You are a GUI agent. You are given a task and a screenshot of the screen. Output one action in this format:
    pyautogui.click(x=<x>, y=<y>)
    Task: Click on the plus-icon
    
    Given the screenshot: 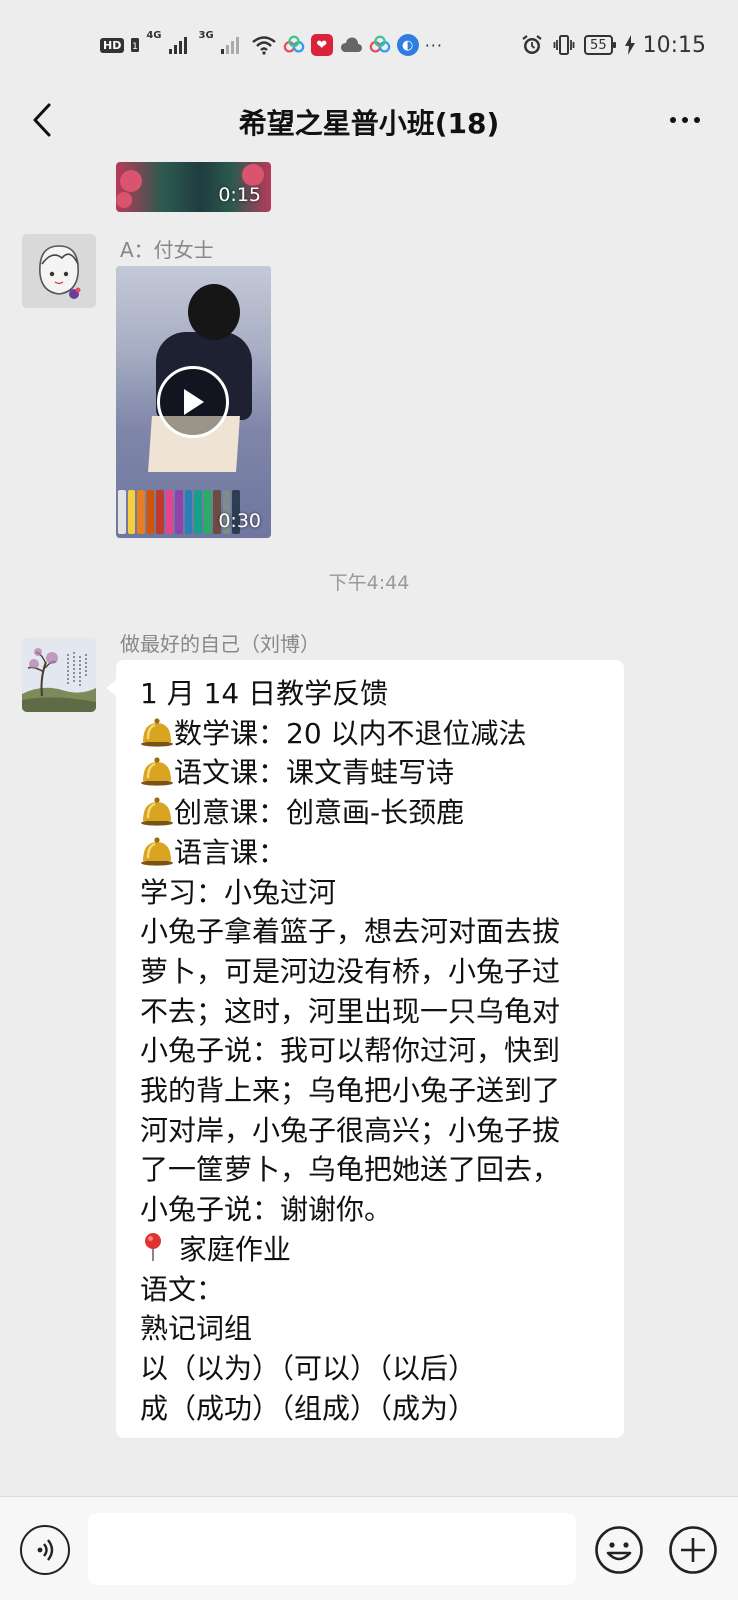 What is the action you would take?
    pyautogui.click(x=693, y=1550)
    